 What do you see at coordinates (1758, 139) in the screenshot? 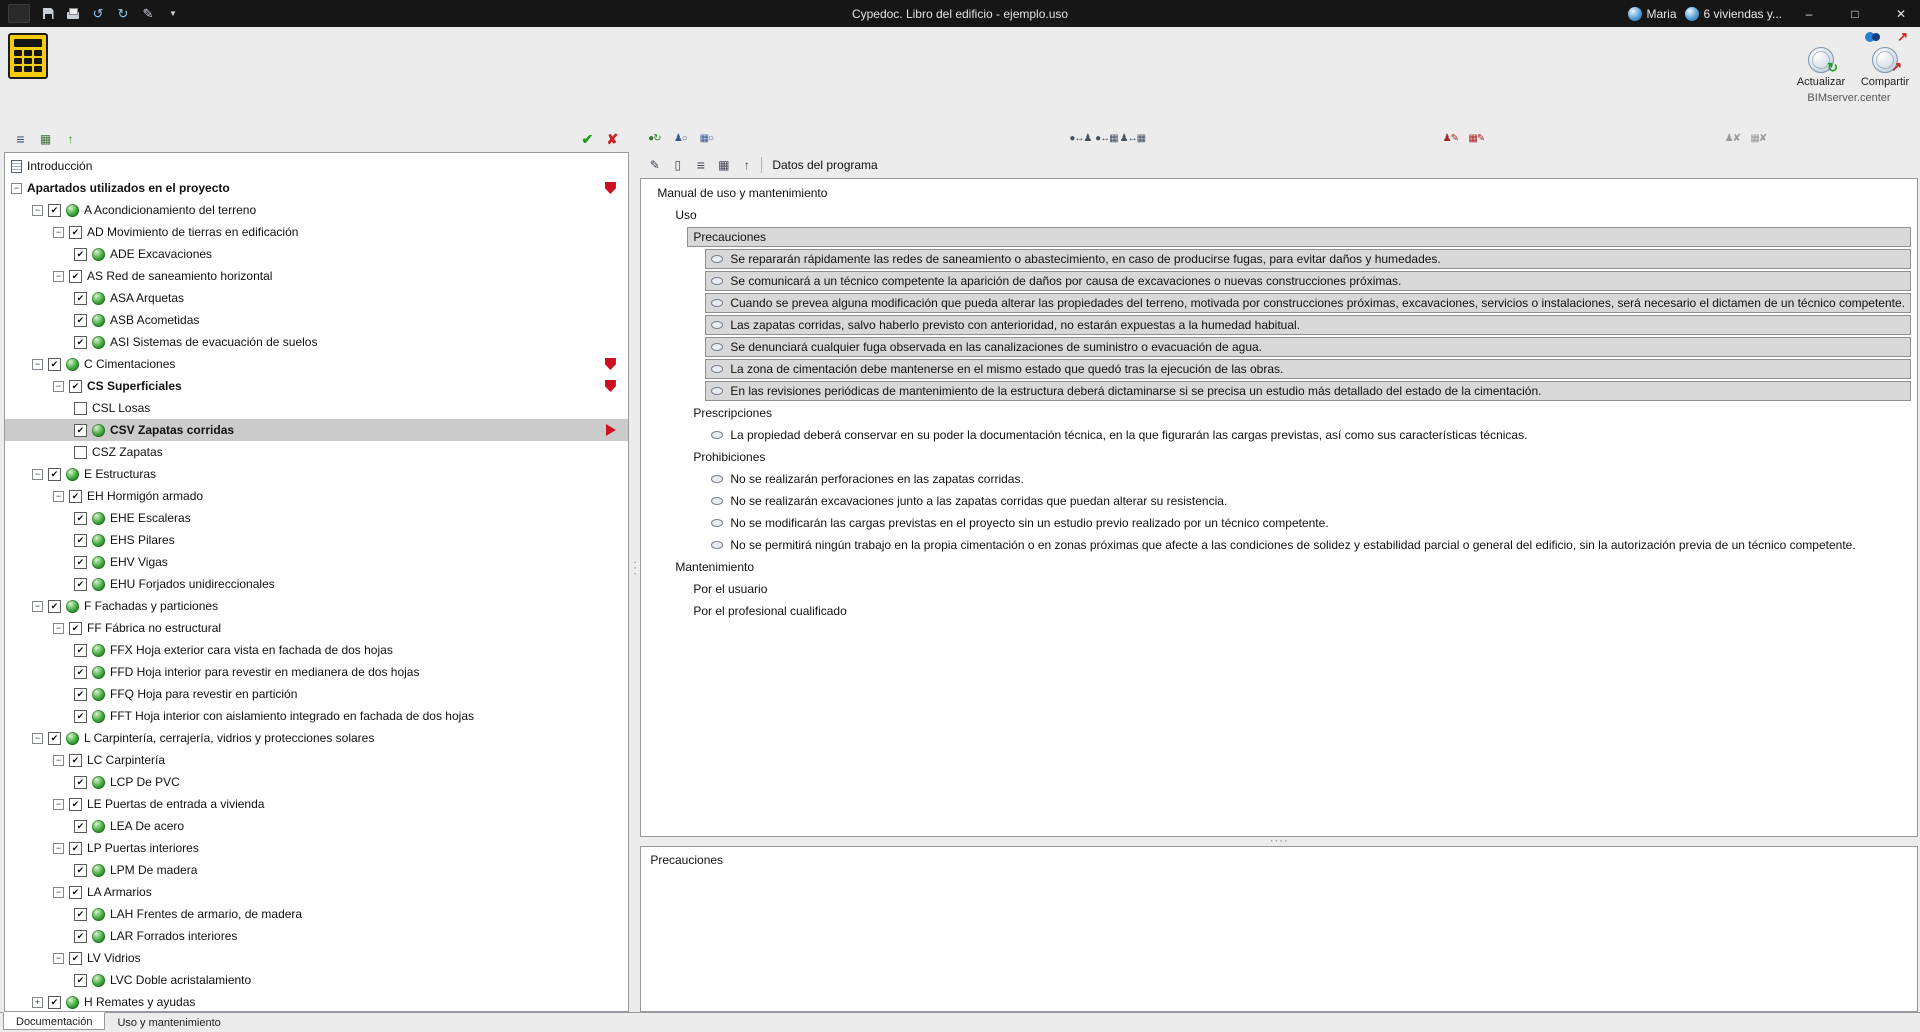
I see `delete-maintenance-icon: ▦✘` at bounding box center [1758, 139].